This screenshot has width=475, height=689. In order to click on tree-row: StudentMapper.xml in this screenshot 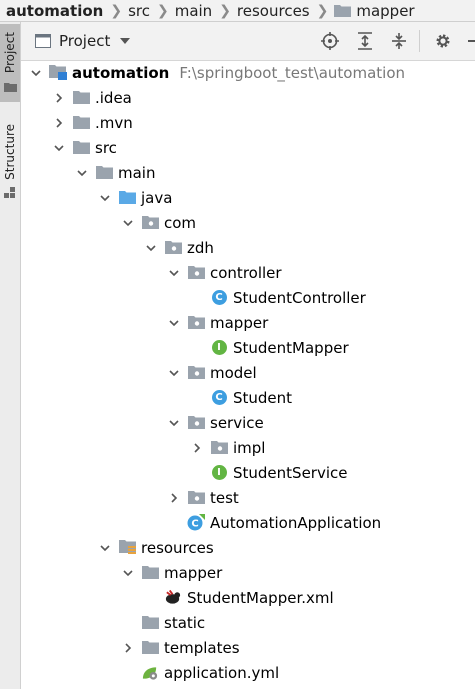, I will do `click(239, 597)`.